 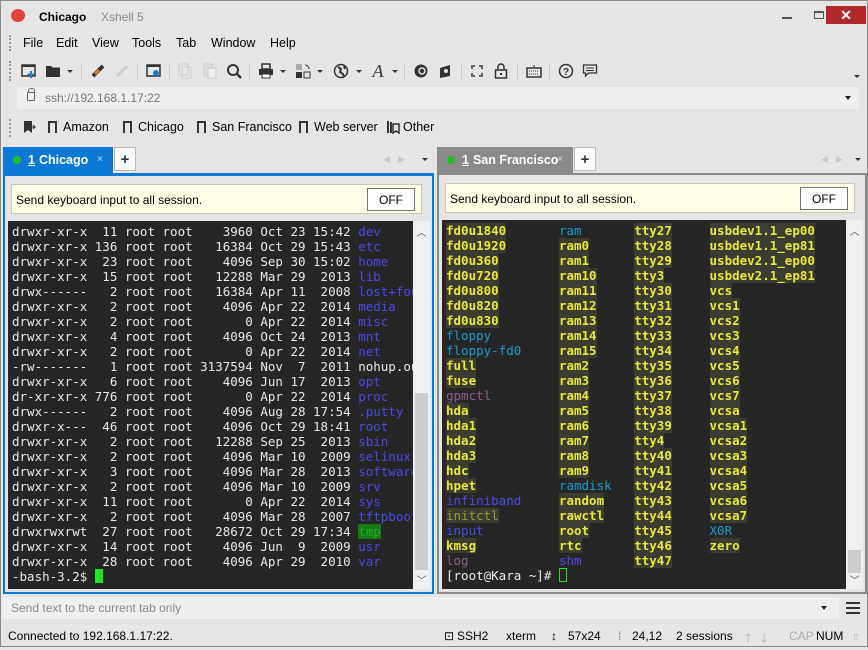 I want to click on menu-edit: Edit, so click(x=67, y=43).